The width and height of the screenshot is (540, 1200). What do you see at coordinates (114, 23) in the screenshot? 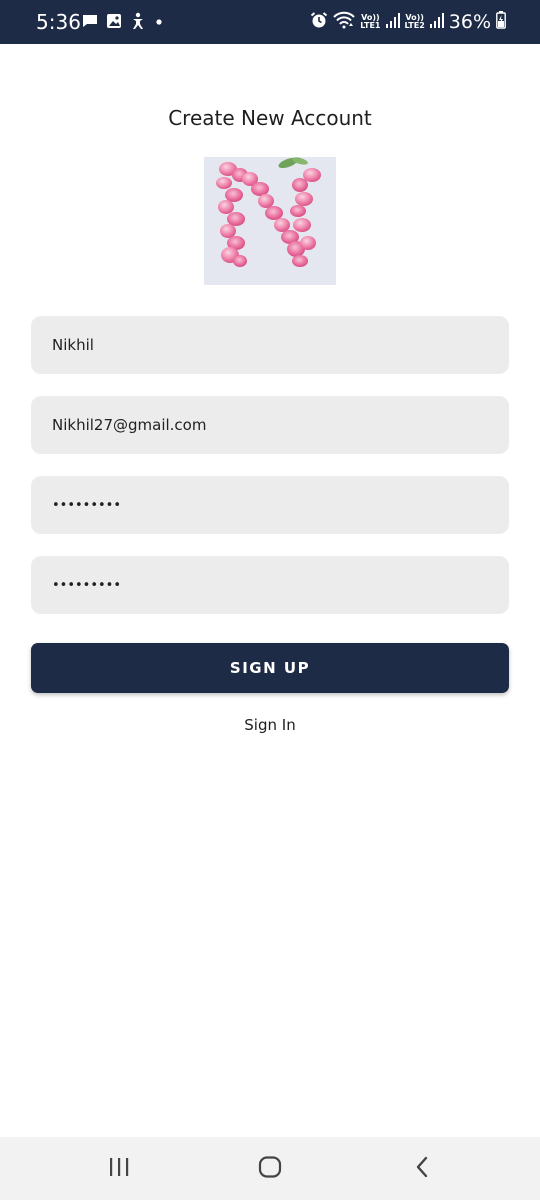
I see `image-icon` at bounding box center [114, 23].